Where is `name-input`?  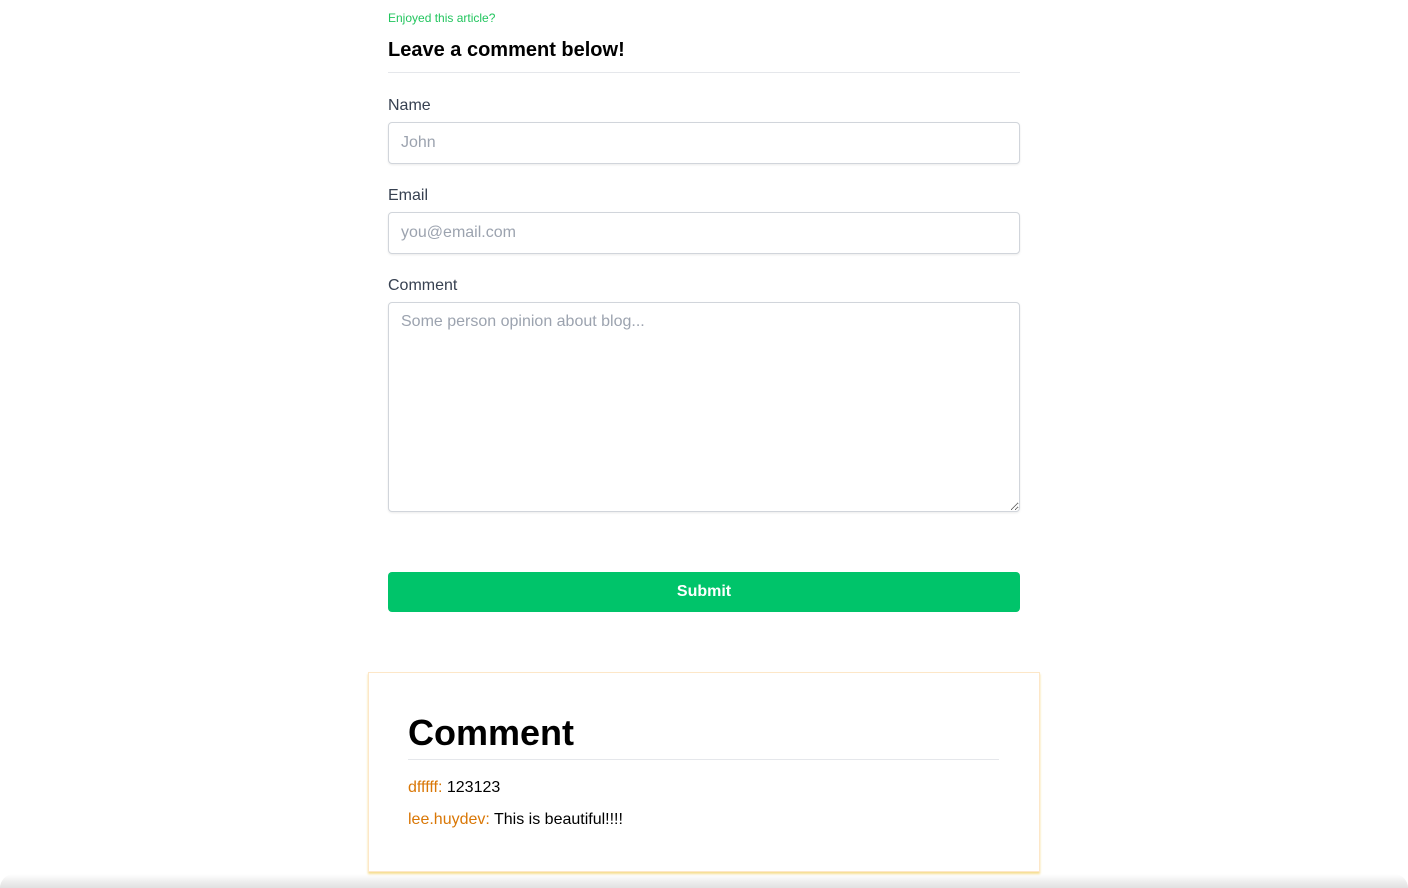 name-input is located at coordinates (704, 143).